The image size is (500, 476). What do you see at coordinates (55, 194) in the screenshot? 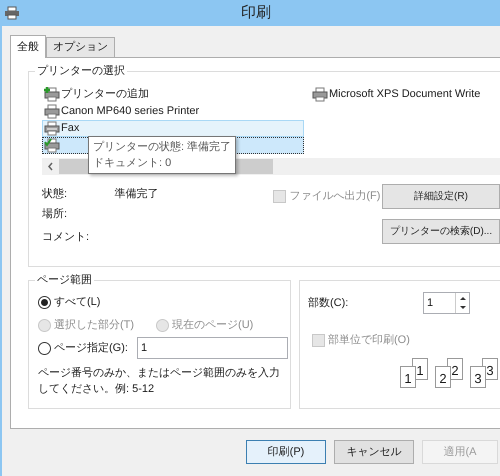
I see `status-label: 状態:` at bounding box center [55, 194].